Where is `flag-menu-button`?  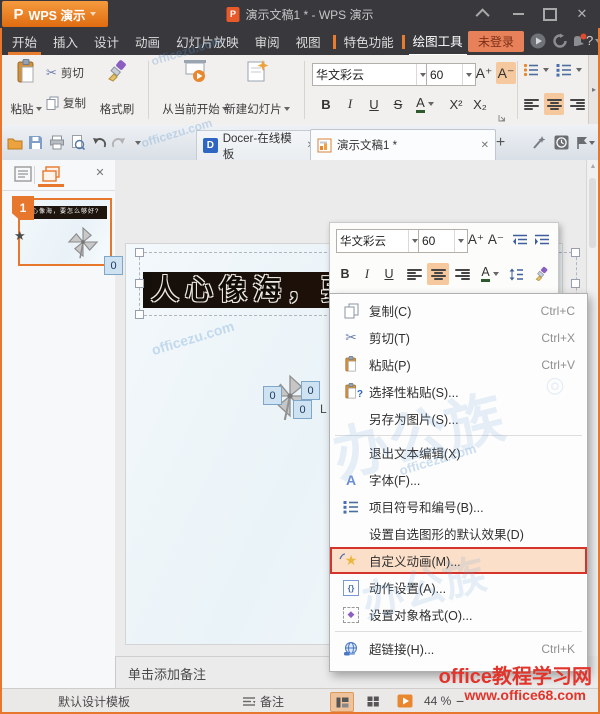 flag-menu-button is located at coordinates (585, 142).